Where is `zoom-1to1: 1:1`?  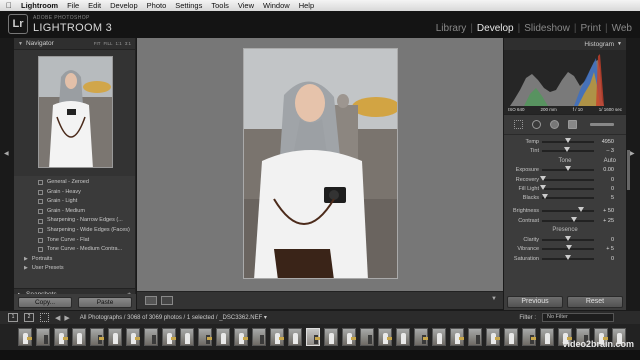 zoom-1to1: 1:1 is located at coordinates (118, 43).